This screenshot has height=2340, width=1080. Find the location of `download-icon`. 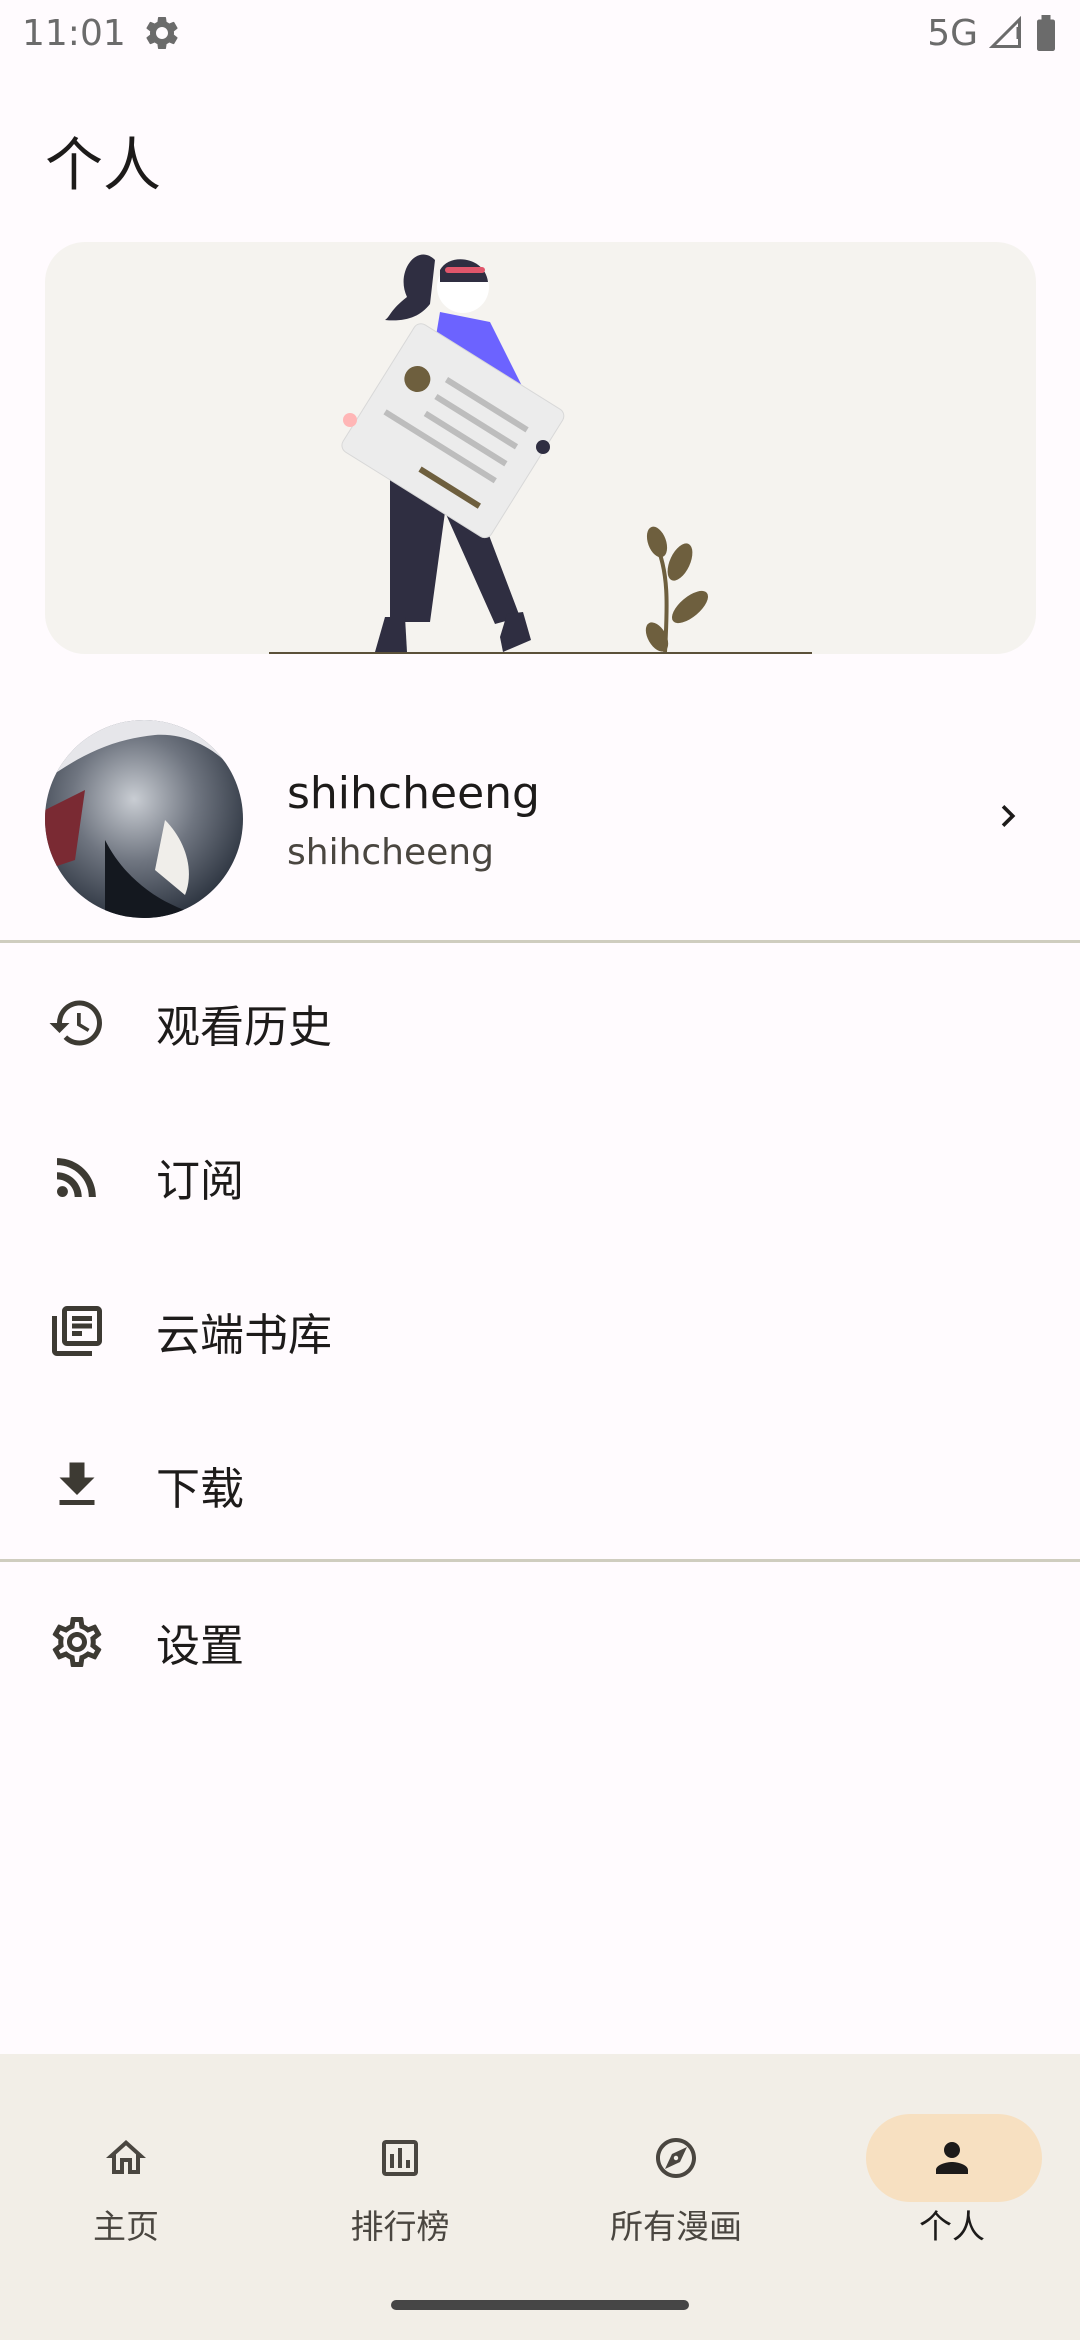

download-icon is located at coordinates (77, 1485).